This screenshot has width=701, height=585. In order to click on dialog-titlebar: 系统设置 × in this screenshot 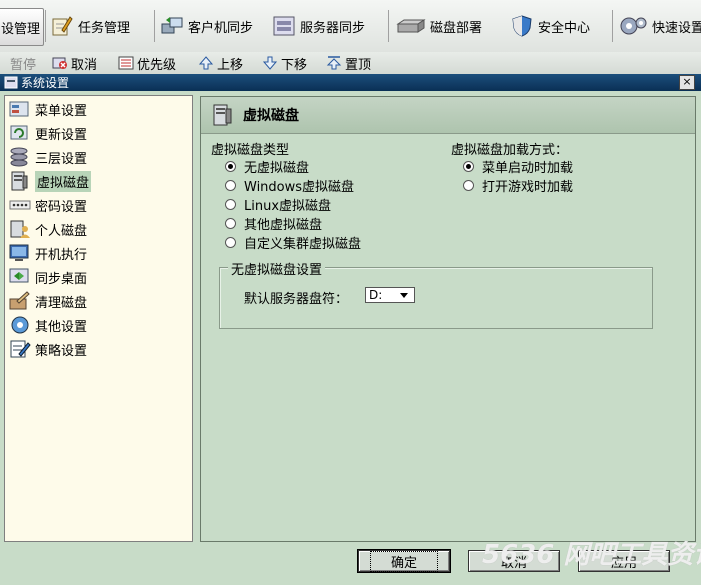, I will do `click(350, 82)`.